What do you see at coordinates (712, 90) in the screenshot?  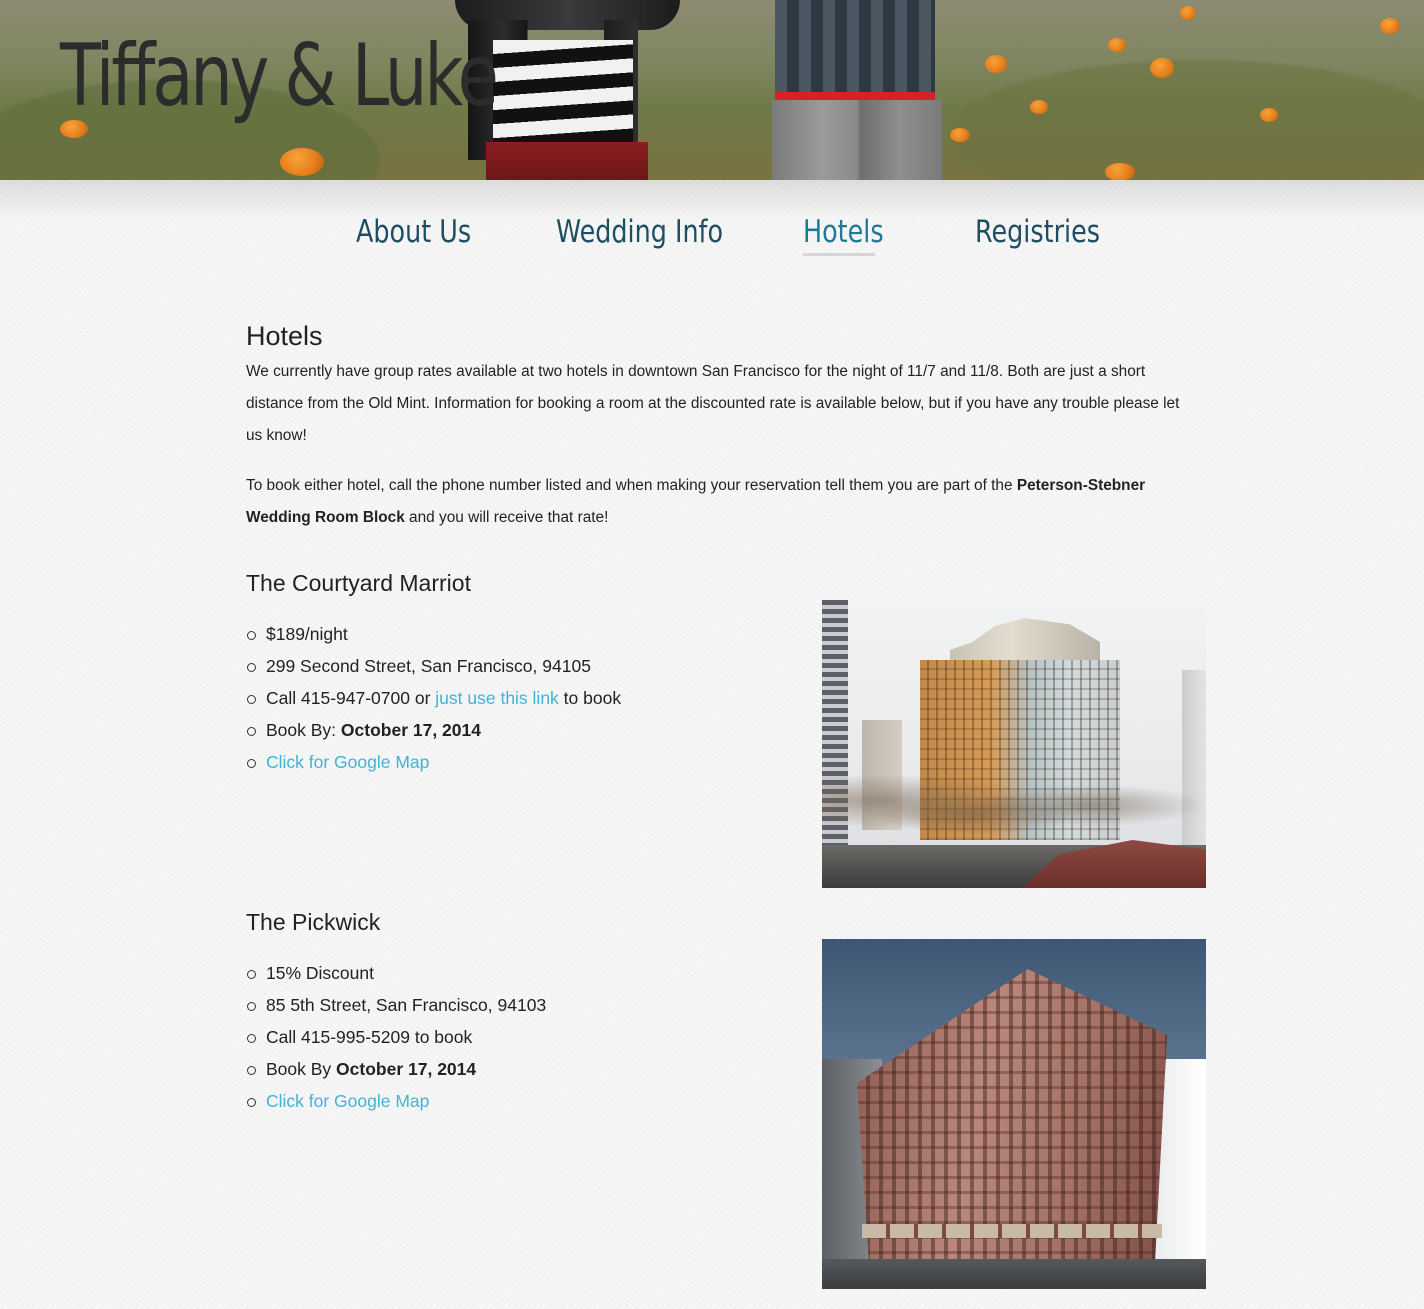 I see `header-banner: Tiffany & Luke` at bounding box center [712, 90].